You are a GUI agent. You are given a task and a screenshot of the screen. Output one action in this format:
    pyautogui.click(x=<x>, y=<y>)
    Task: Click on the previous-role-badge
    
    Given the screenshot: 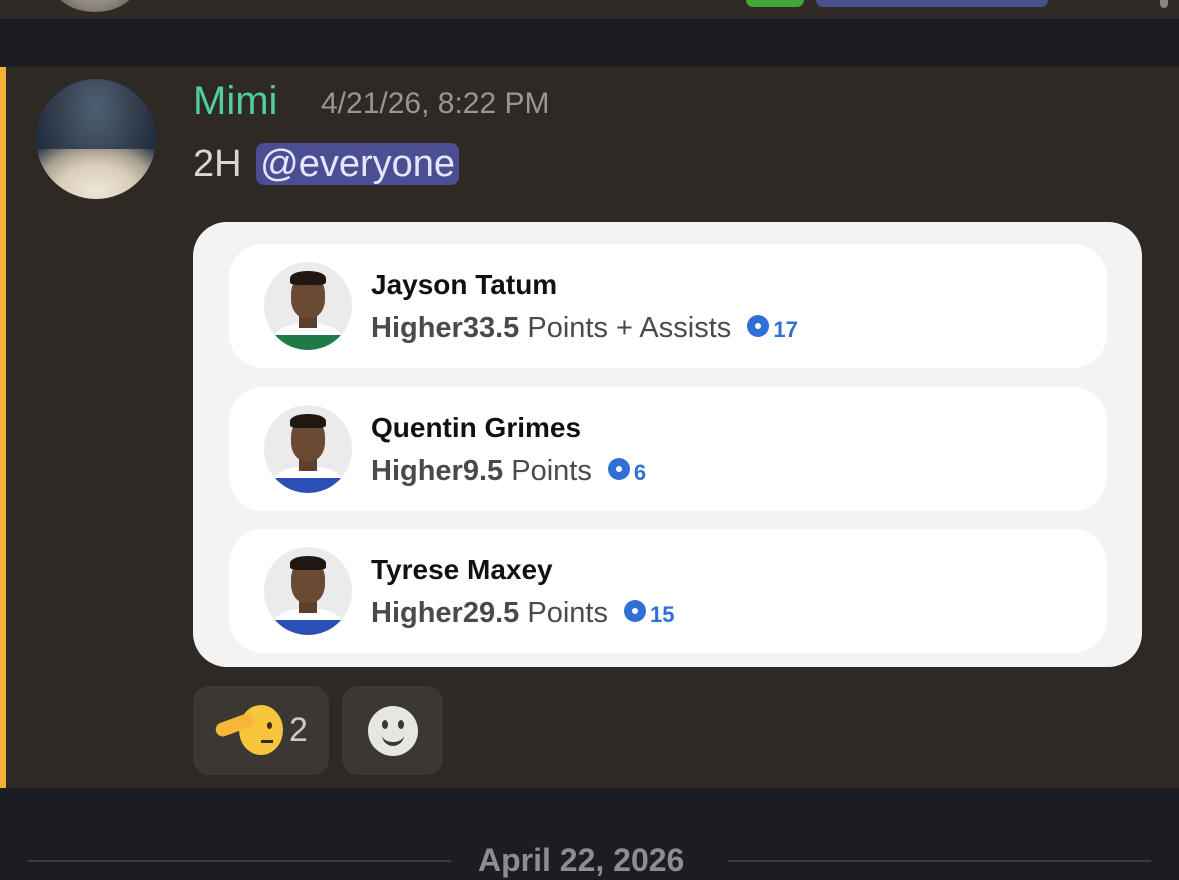 What is the action you would take?
    pyautogui.click(x=775, y=3)
    